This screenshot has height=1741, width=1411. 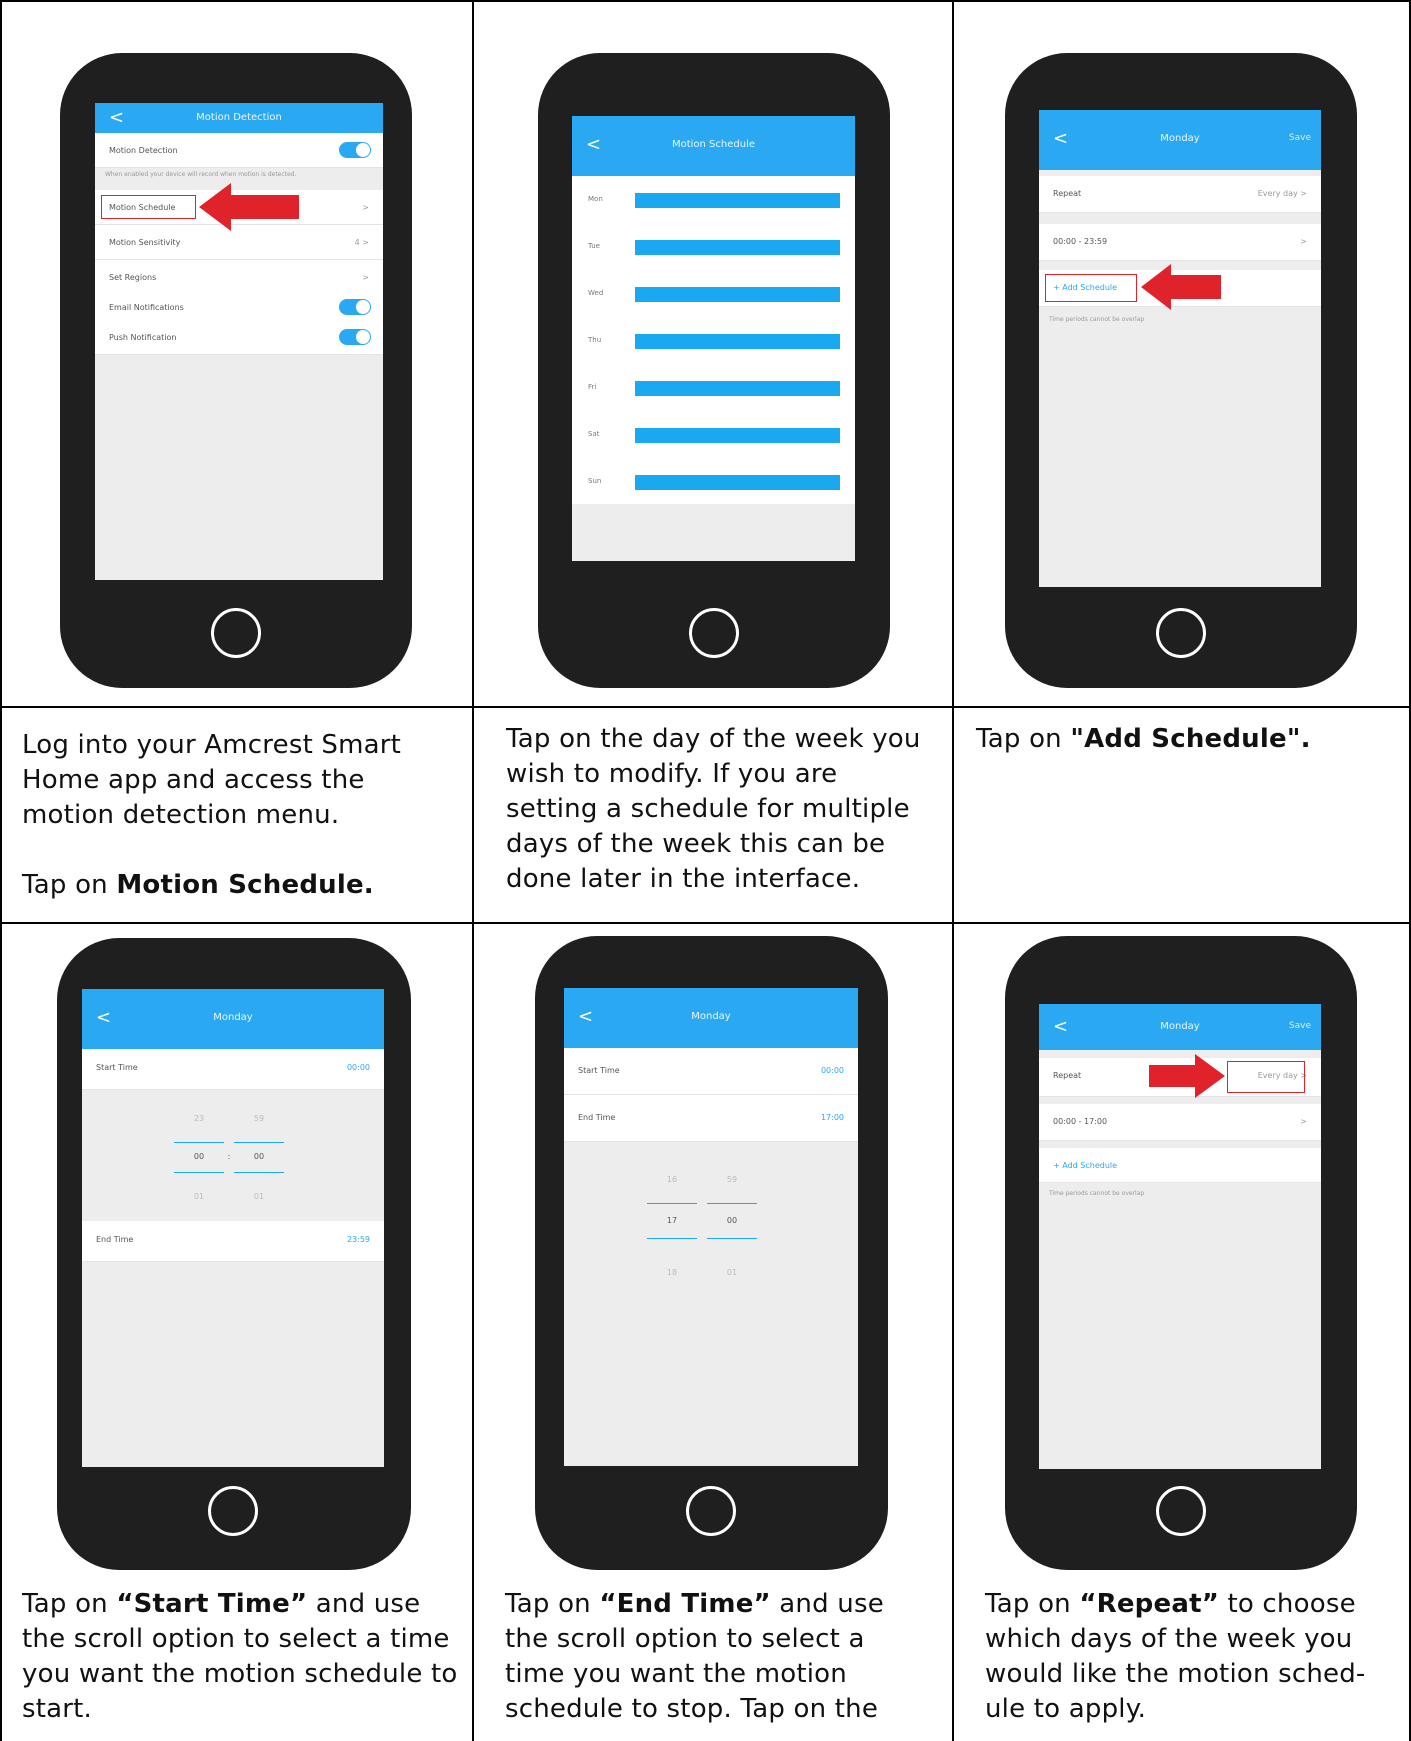 I want to click on add-schedule-row: + Add Schedule, so click(x=1180, y=1165).